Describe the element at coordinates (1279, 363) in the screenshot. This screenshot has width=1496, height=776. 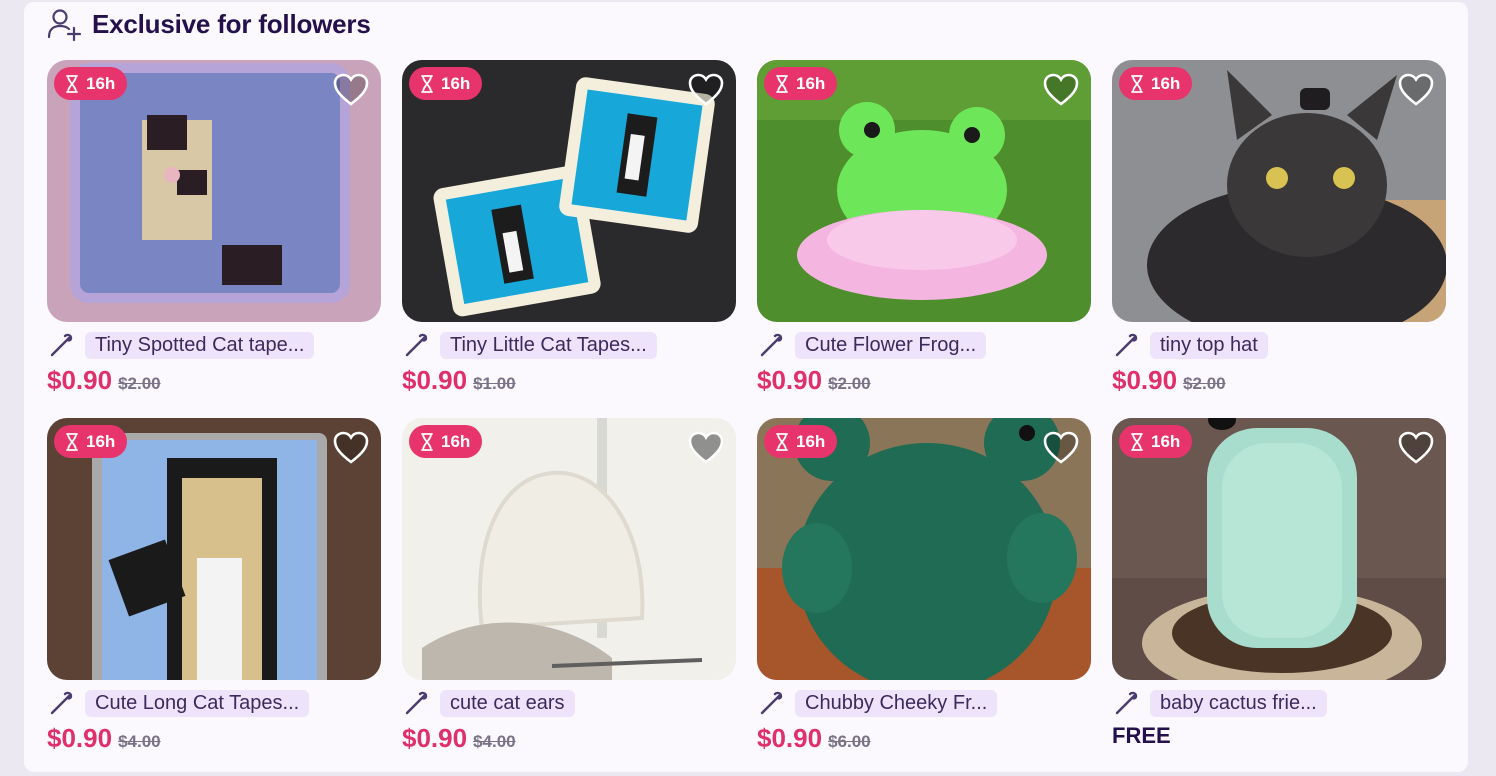
I see `product-meta: tiny top hat $0.90 $2.00` at that location.